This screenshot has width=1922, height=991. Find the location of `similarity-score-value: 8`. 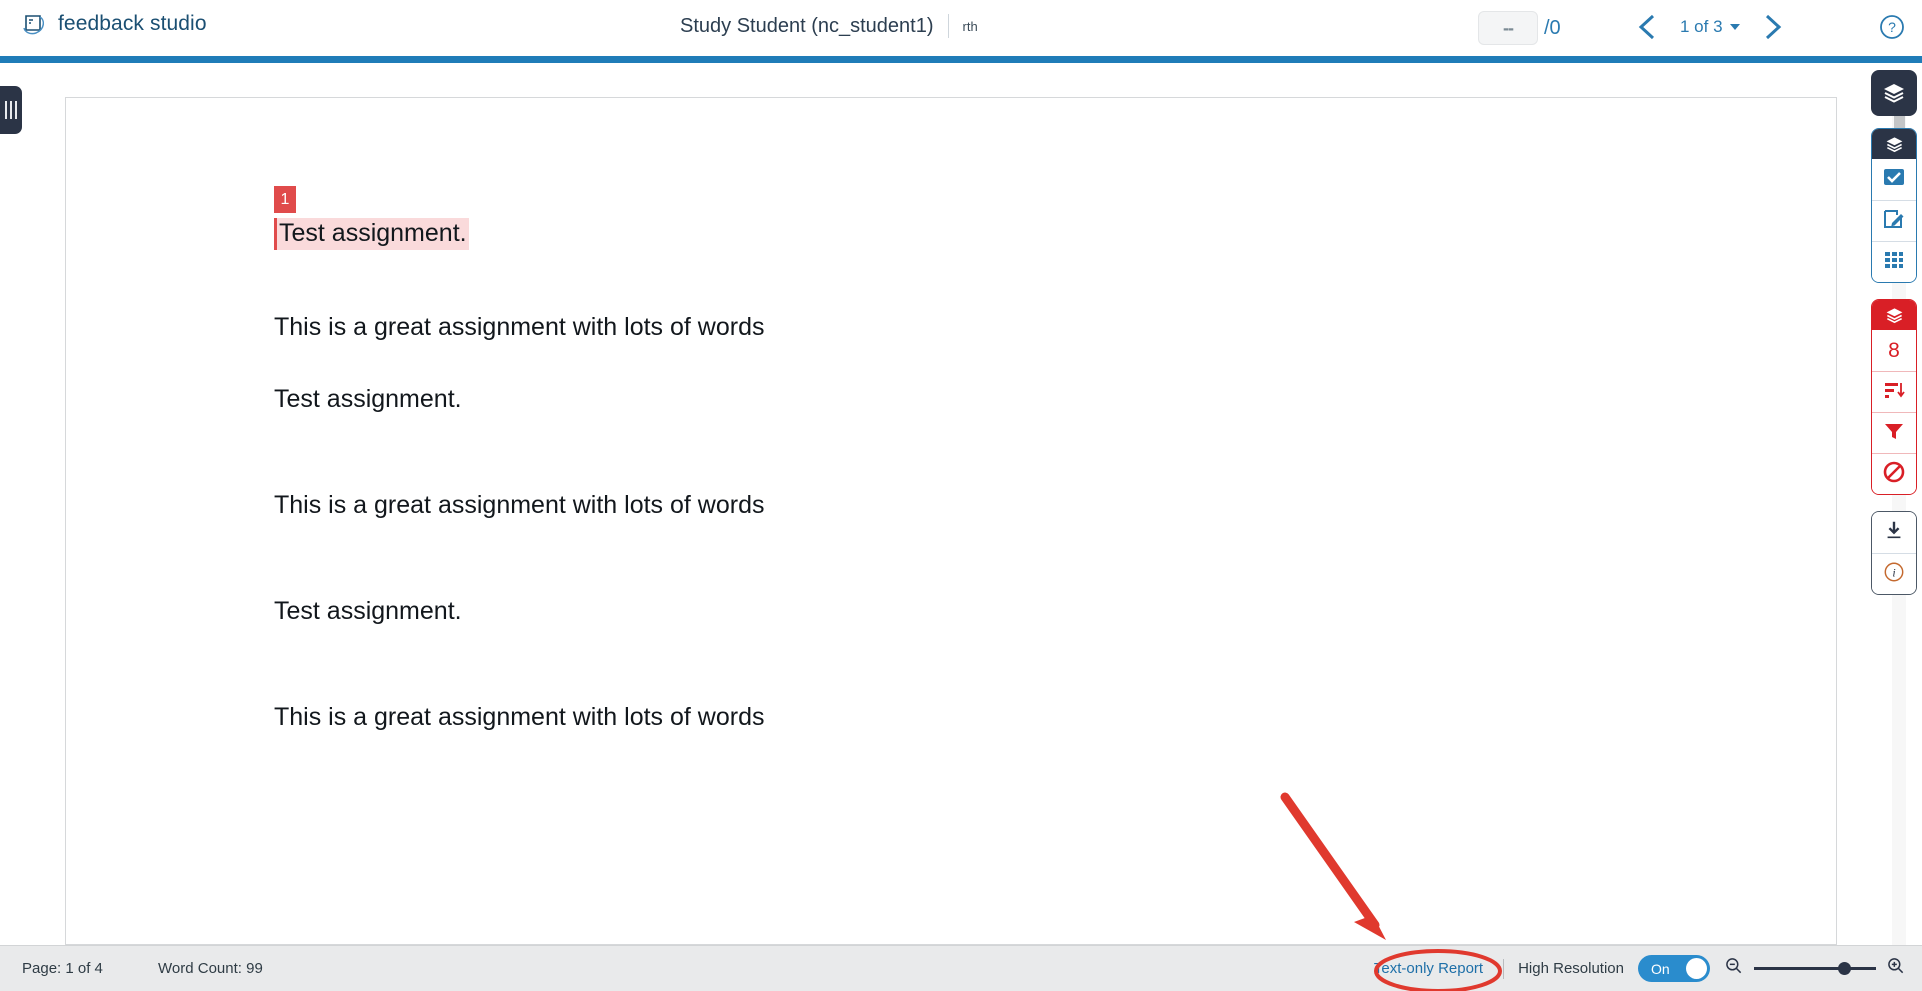

similarity-score-value: 8 is located at coordinates (1894, 350).